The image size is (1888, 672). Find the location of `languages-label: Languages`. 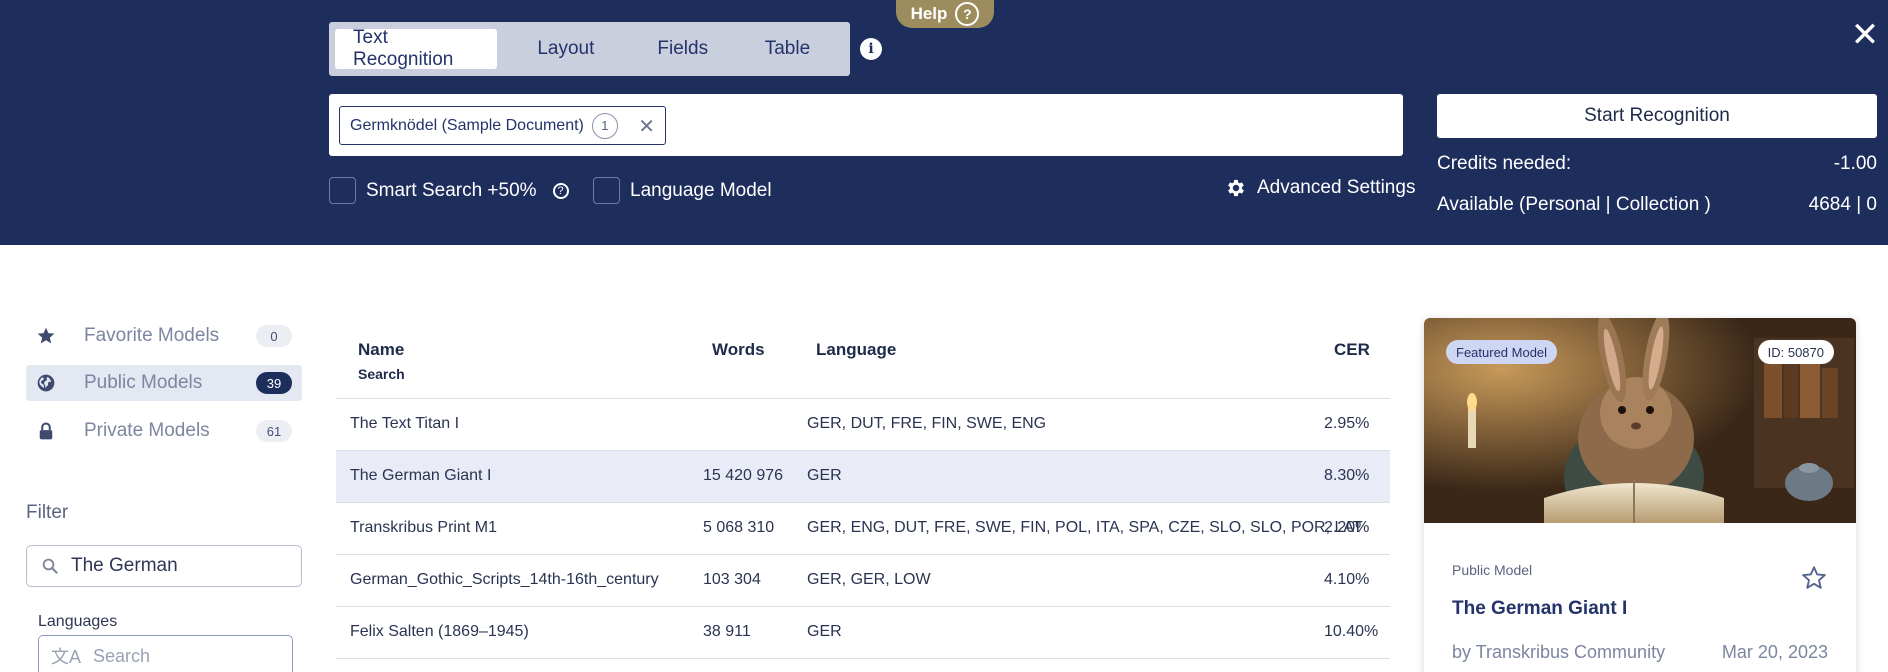

languages-label: Languages is located at coordinates (78, 621).